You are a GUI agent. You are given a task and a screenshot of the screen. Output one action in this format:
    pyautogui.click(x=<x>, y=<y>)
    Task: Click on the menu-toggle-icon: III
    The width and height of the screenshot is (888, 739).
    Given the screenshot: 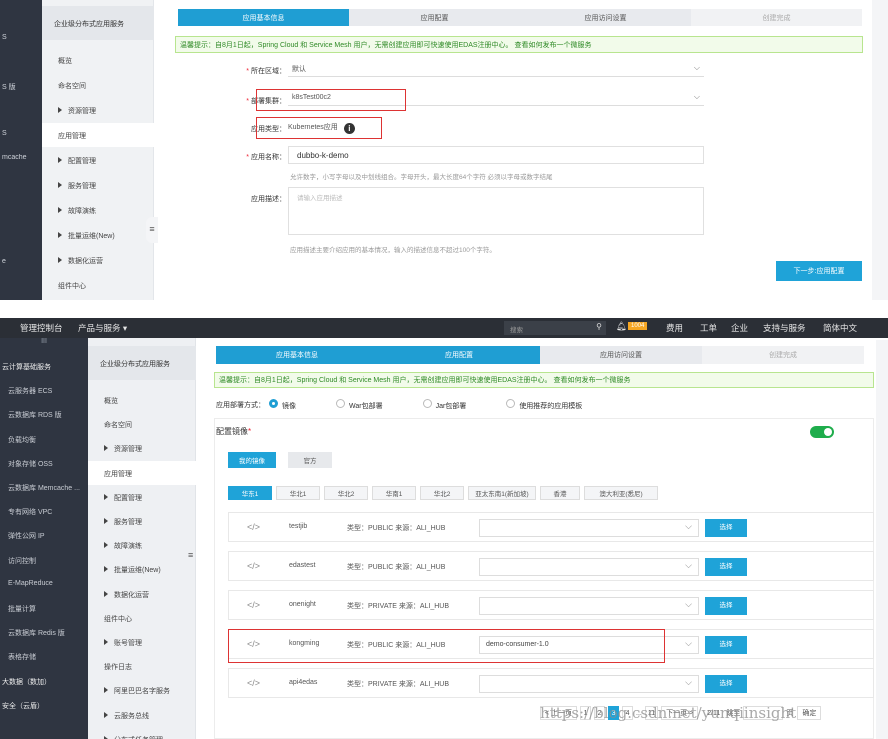 What is the action you would take?
    pyautogui.click(x=44, y=345)
    